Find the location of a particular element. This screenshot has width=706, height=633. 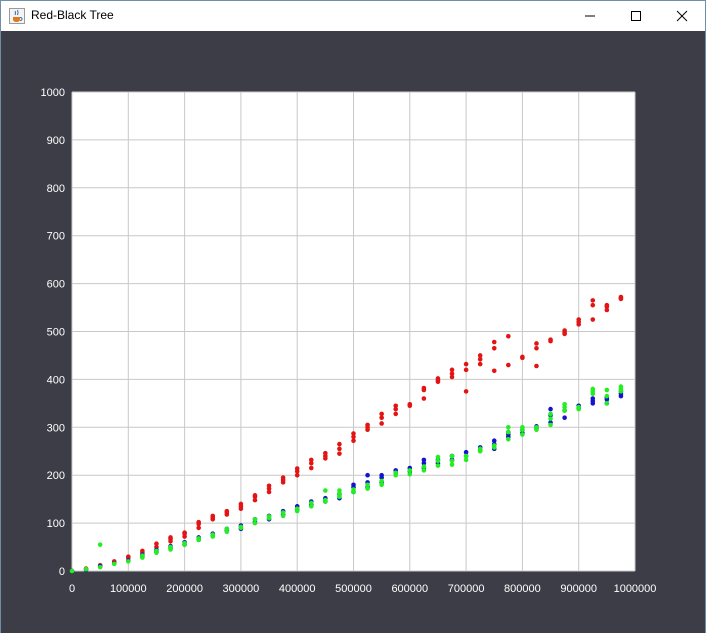

title-bar: Red-Black Tree is located at coordinates (353, 16).